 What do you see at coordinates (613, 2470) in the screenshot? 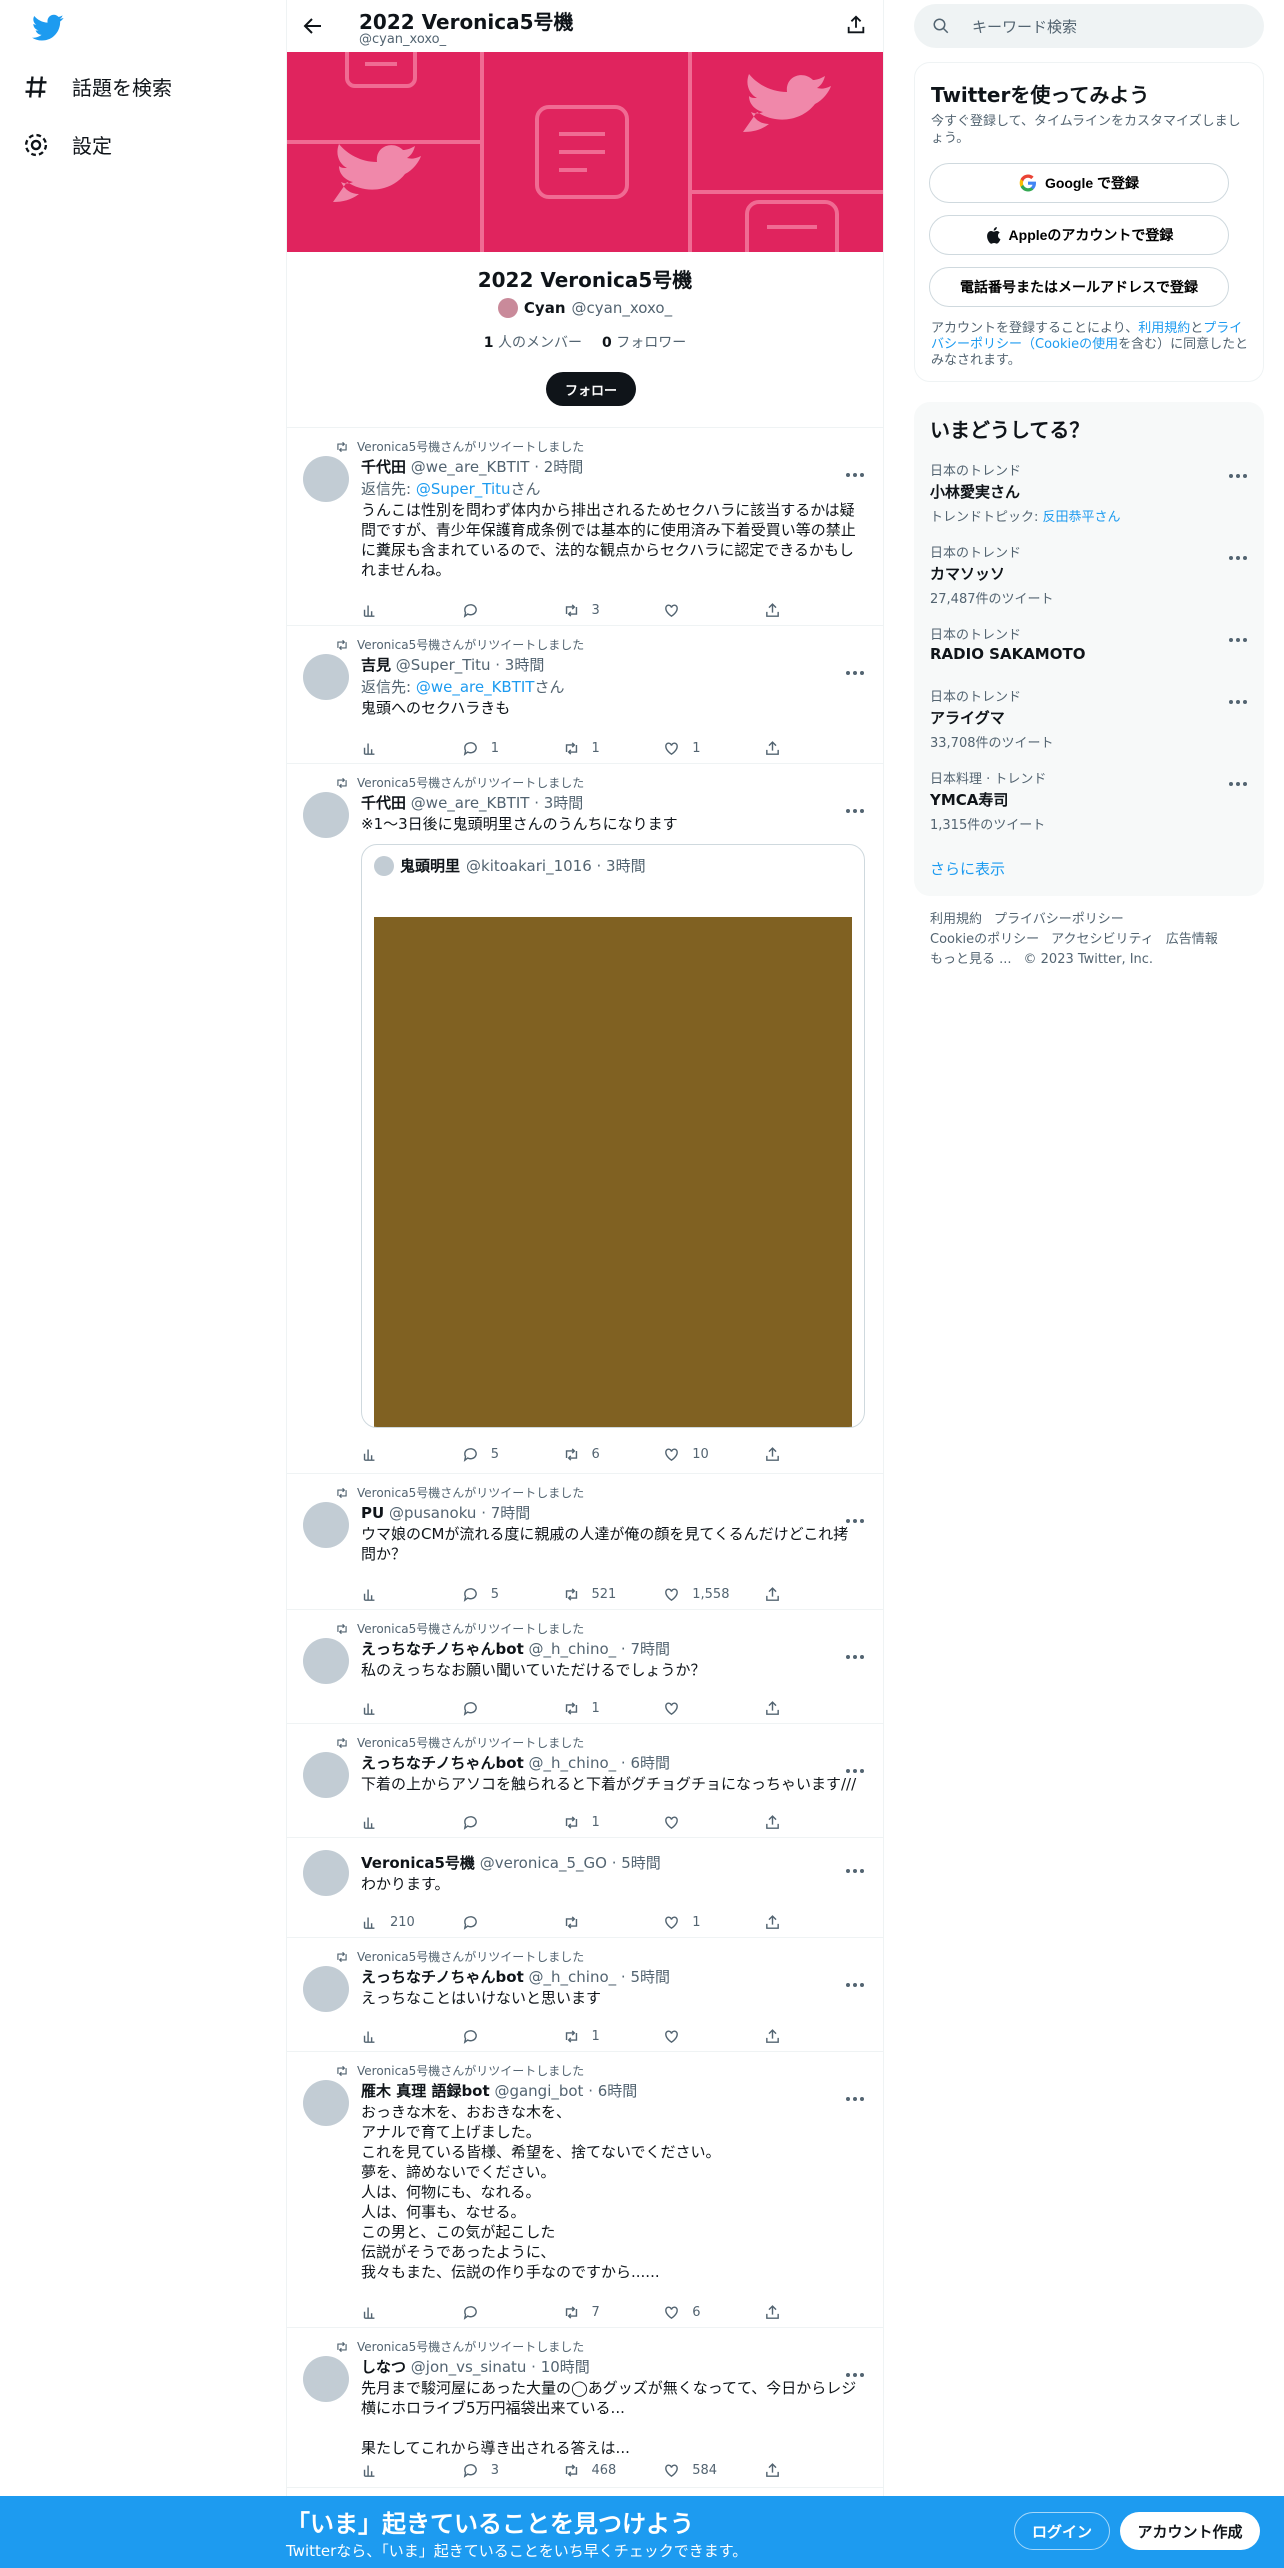
I see `retweet-button: 468` at bounding box center [613, 2470].